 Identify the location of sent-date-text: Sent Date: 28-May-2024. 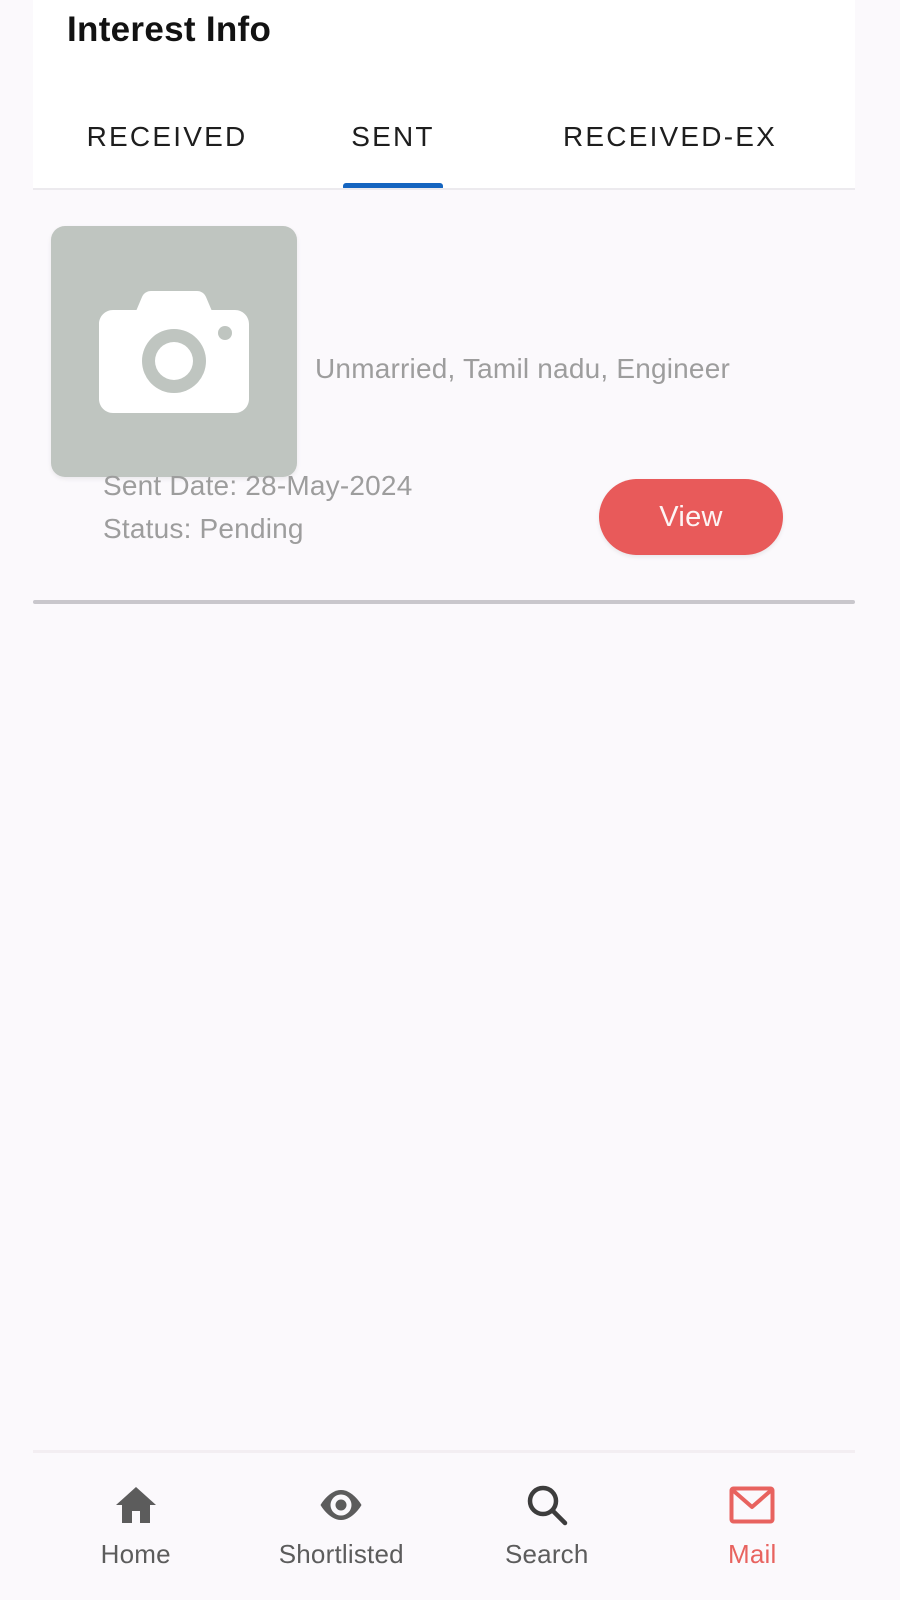
(258, 485).